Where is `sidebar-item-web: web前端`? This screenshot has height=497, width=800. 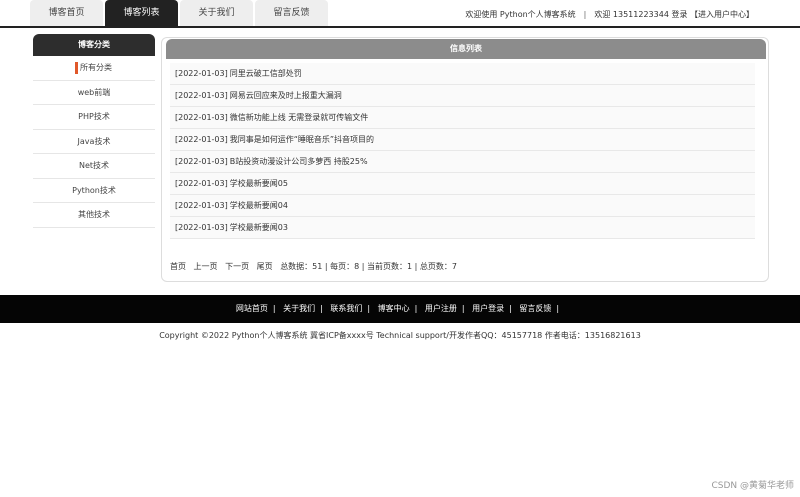 sidebar-item-web: web前端 is located at coordinates (94, 93).